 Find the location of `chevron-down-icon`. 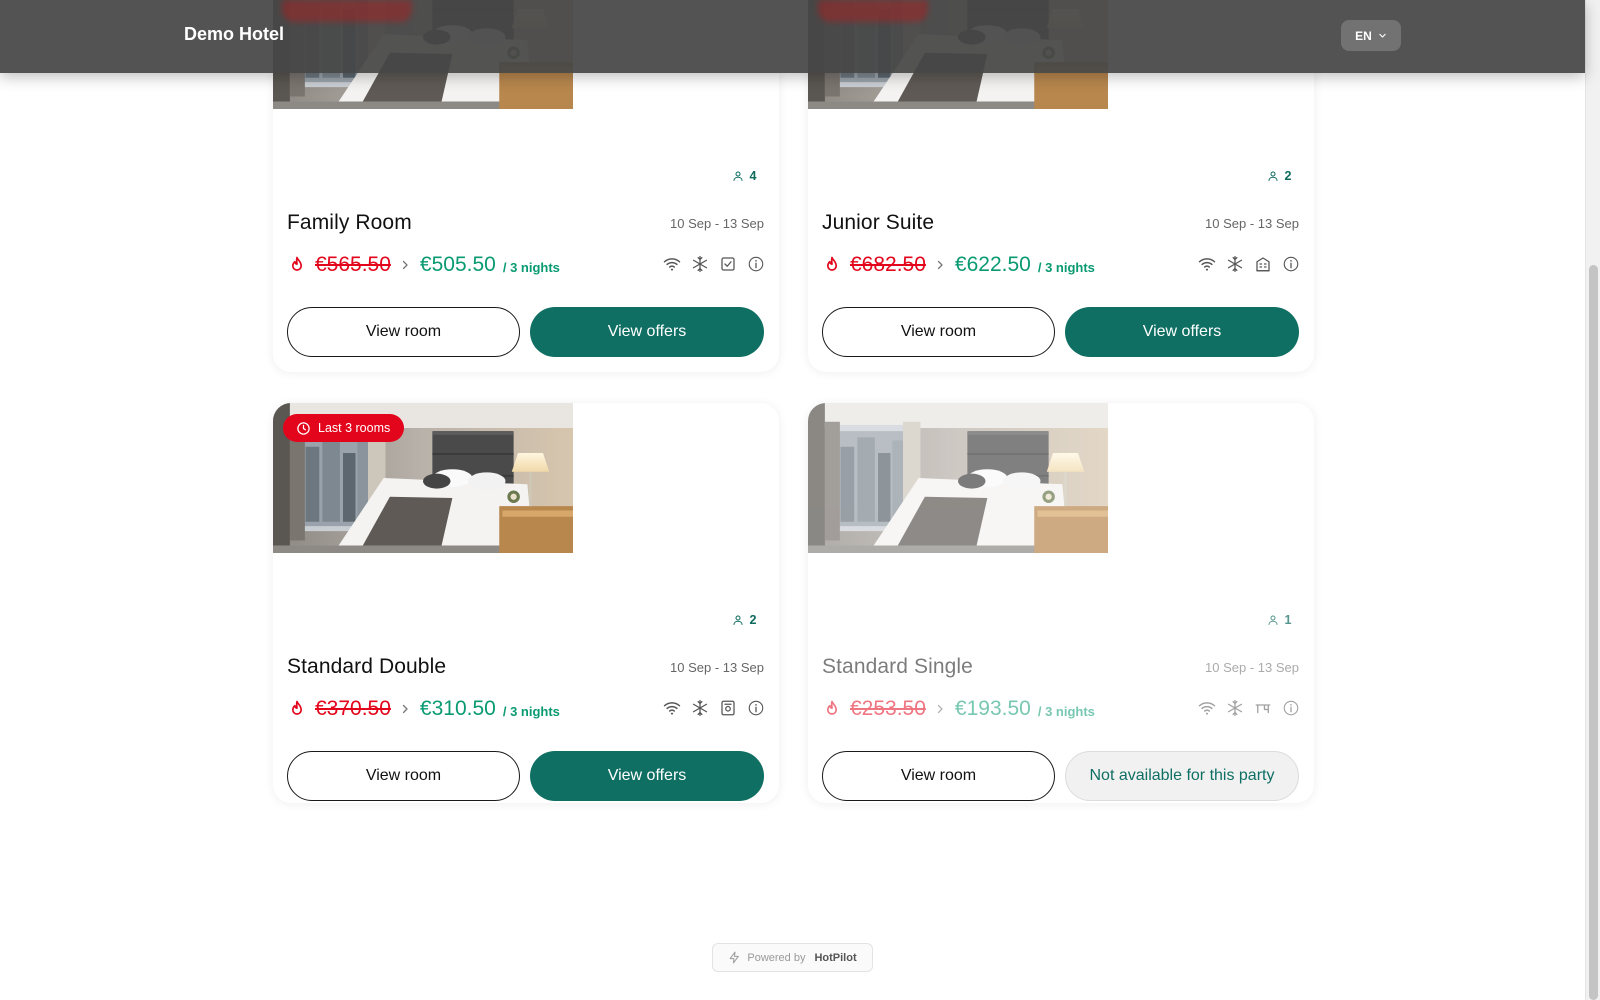

chevron-down-icon is located at coordinates (1382, 35).